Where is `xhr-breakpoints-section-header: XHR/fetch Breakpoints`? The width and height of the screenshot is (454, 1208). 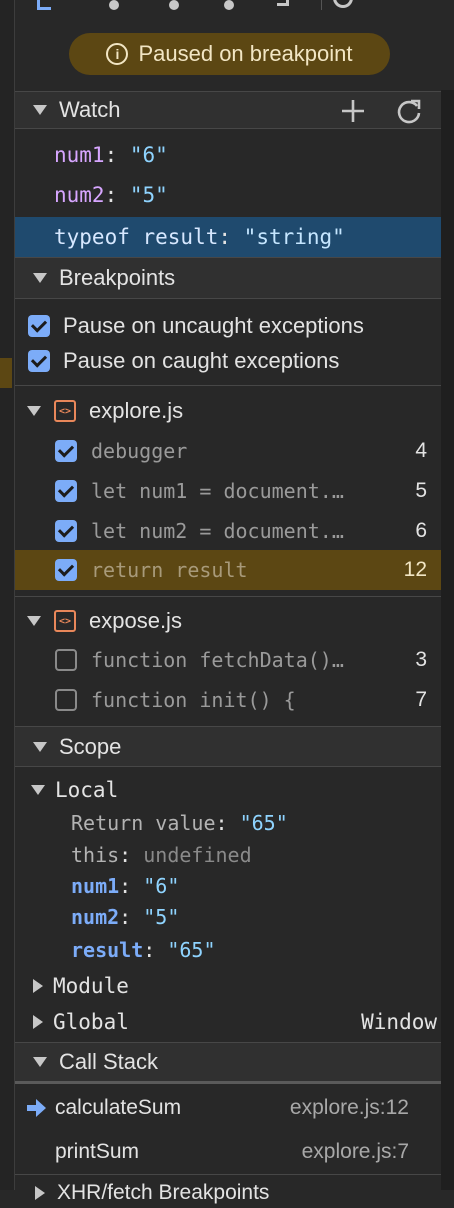 xhr-breakpoints-section-header: XHR/fetch Breakpoints is located at coordinates (228, 1193).